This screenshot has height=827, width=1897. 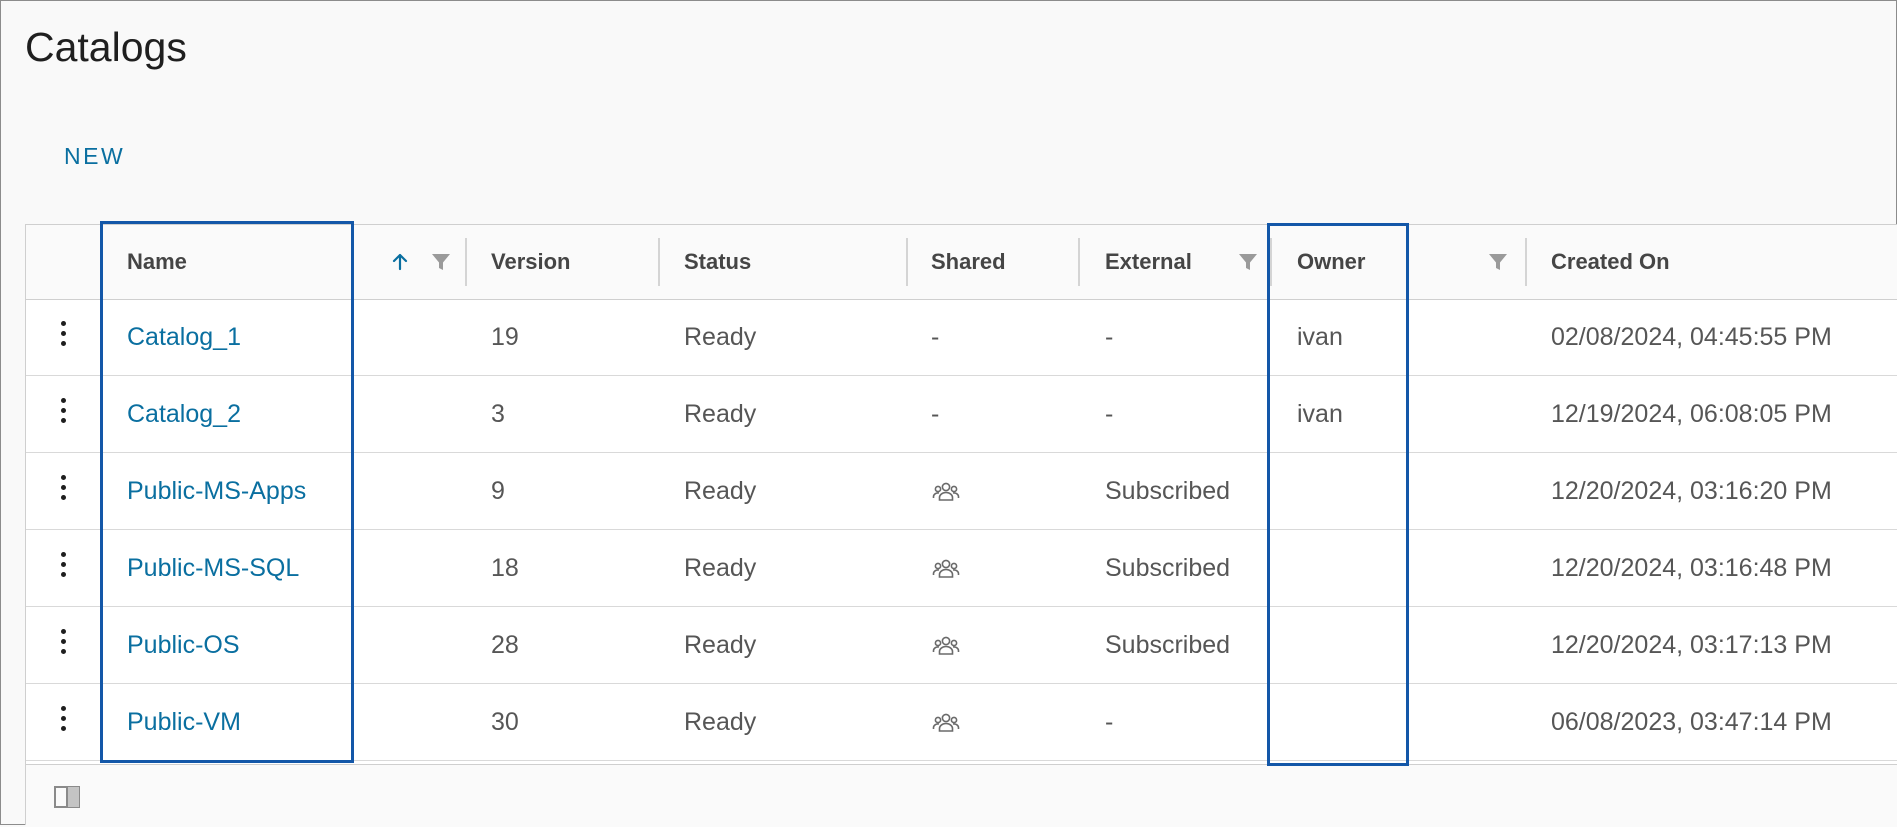 I want to click on column-header-shared: Shared, so click(x=968, y=262).